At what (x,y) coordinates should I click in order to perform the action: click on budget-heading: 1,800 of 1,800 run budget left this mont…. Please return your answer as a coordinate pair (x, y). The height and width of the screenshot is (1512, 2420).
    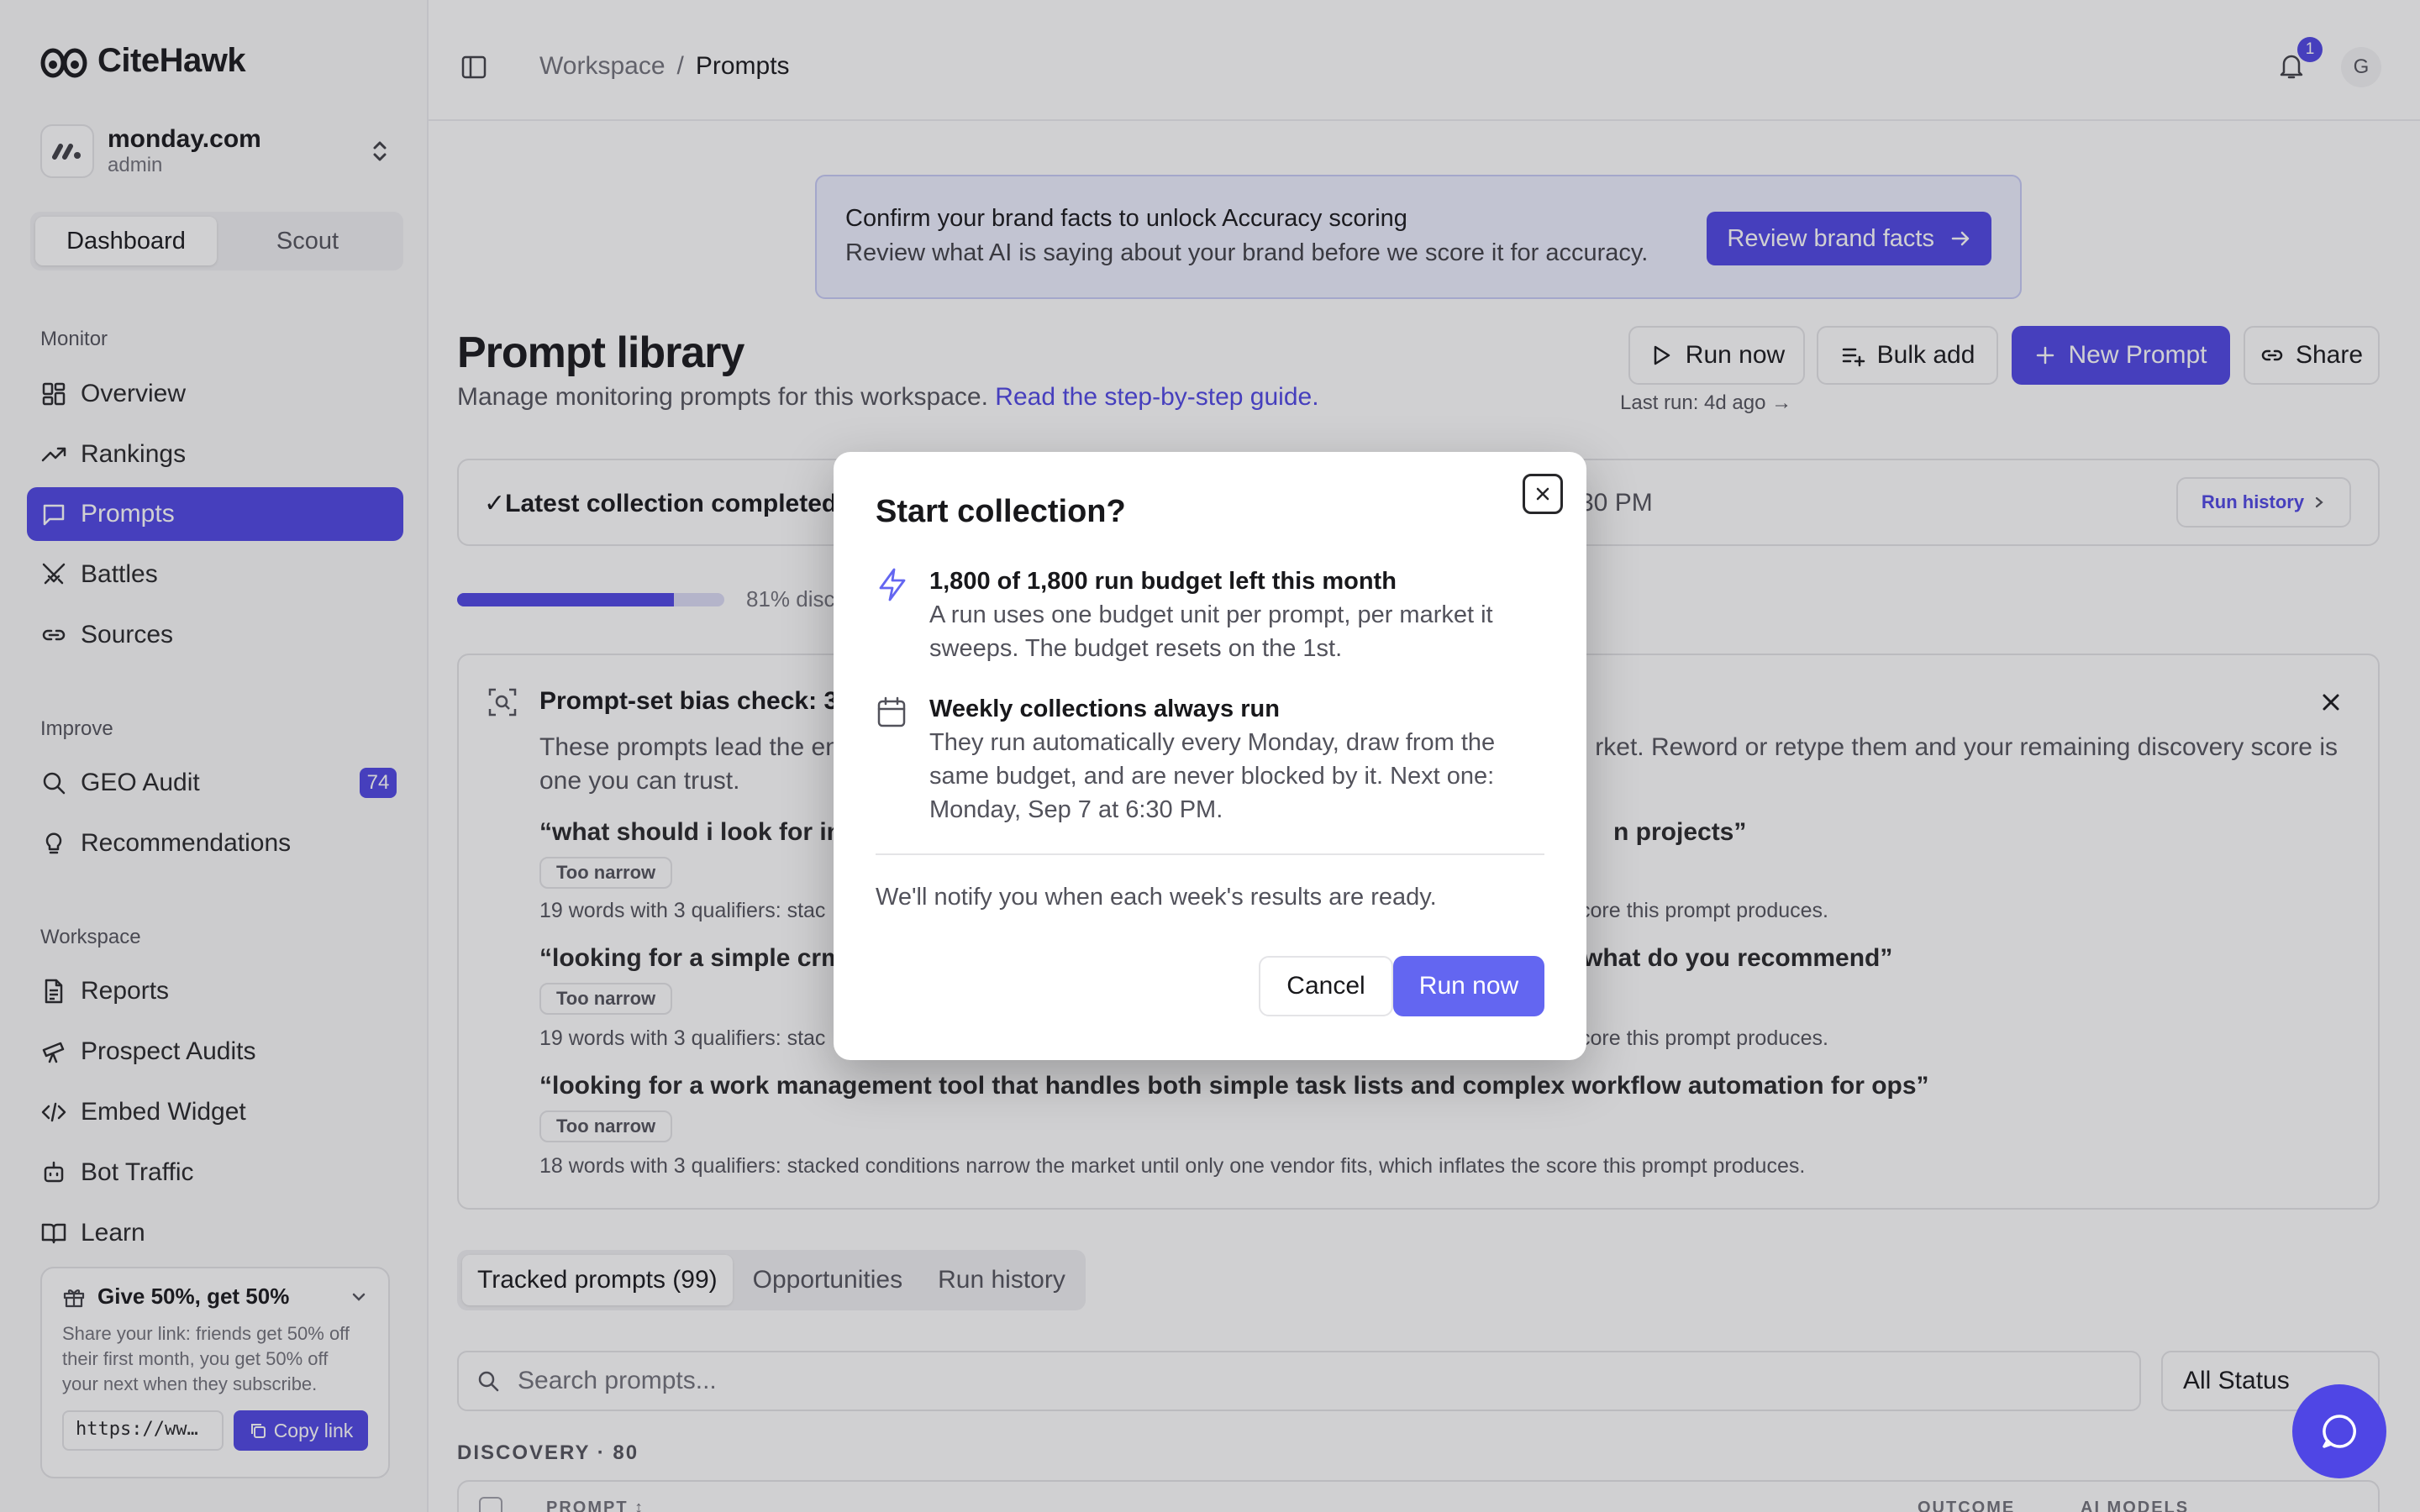
    Looking at the image, I should click on (1163, 581).